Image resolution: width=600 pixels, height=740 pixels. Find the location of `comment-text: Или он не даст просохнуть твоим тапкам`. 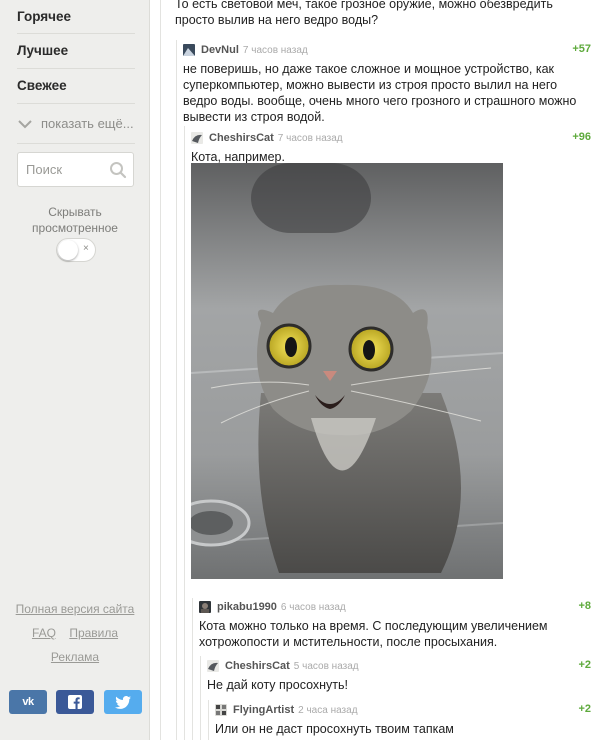

comment-text: Или он не даст просохнуть твоим тапкам is located at coordinates (334, 729).